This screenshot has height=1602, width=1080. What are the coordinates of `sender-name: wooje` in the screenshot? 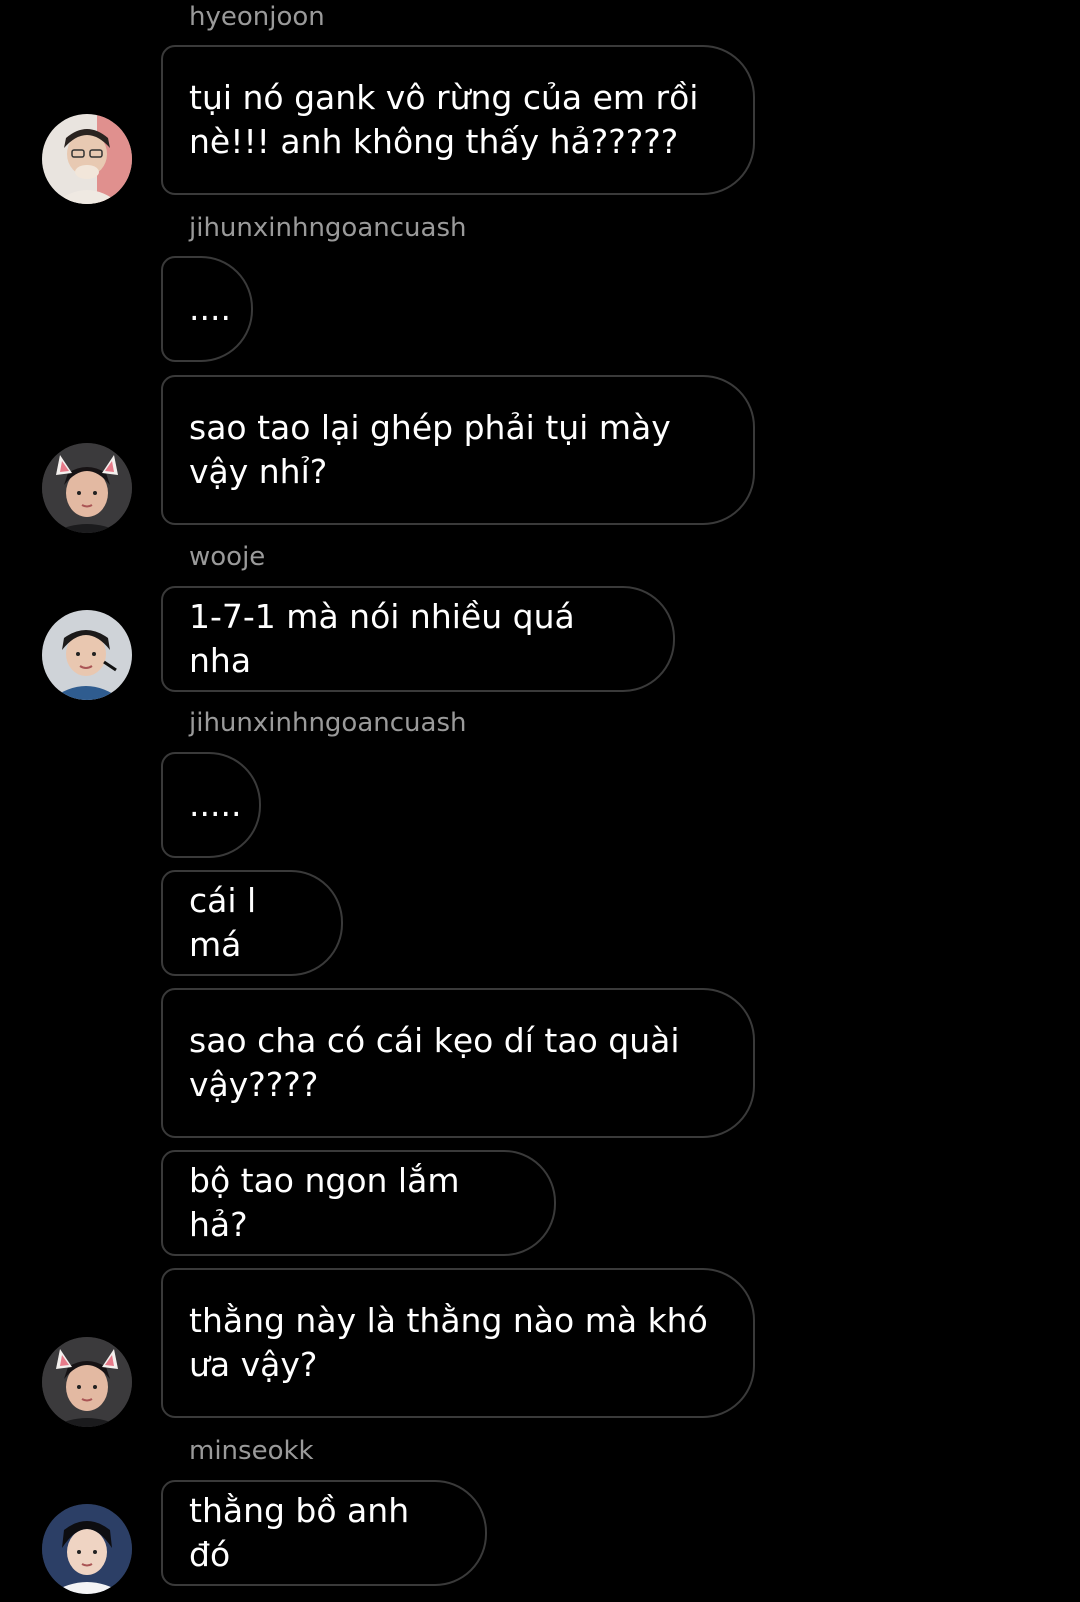 It's located at (227, 557).